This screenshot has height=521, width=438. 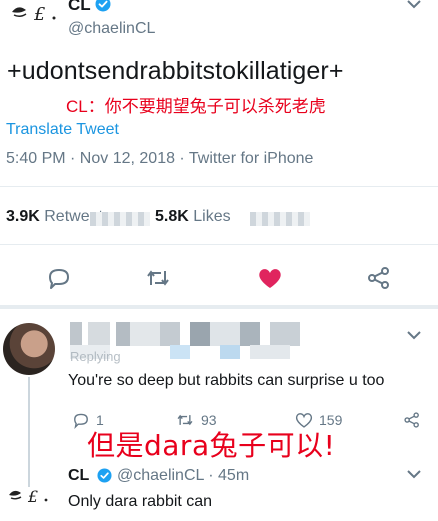 I want to click on likes-count: 5.8K, so click(x=172, y=216).